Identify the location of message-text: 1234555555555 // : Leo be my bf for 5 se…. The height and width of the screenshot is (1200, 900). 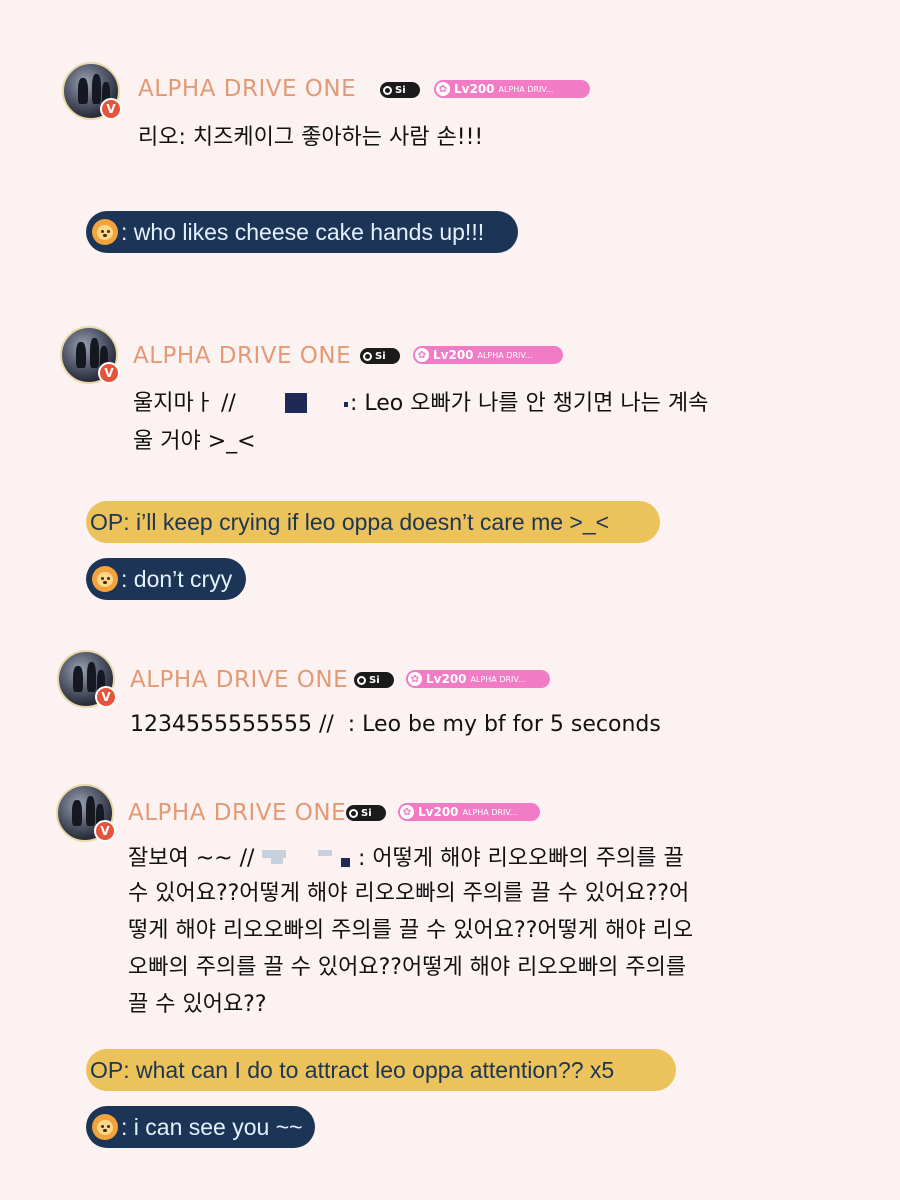
(395, 724).